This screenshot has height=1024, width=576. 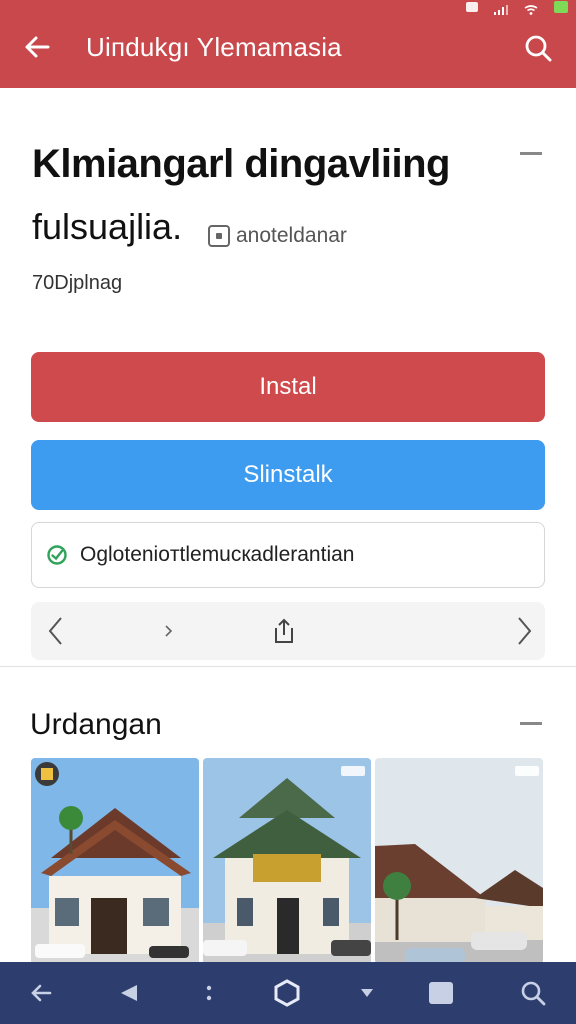 I want to click on down-caret-icon, so click(x=367, y=993).